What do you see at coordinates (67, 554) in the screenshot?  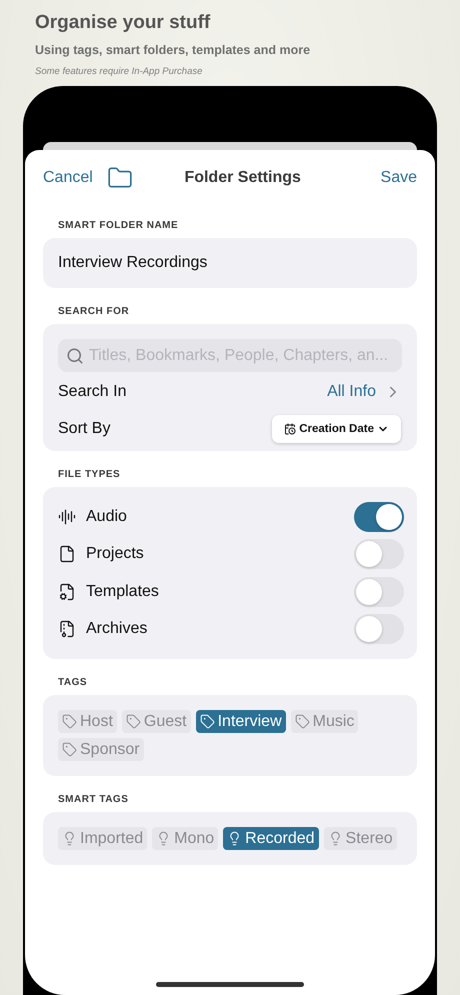 I see `project-icon` at bounding box center [67, 554].